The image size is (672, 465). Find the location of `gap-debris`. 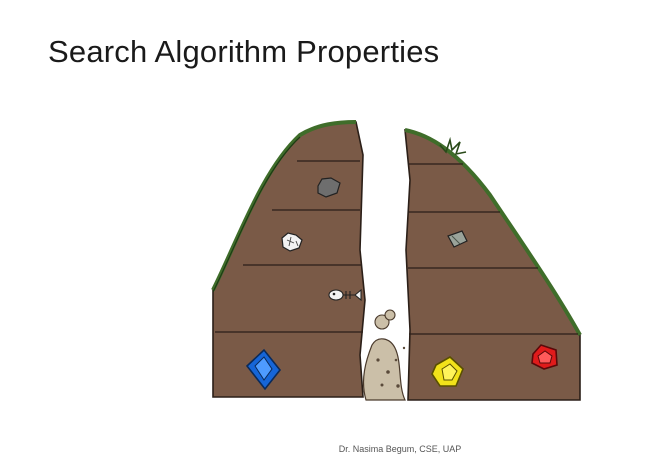

gap-debris is located at coordinates (384, 355).